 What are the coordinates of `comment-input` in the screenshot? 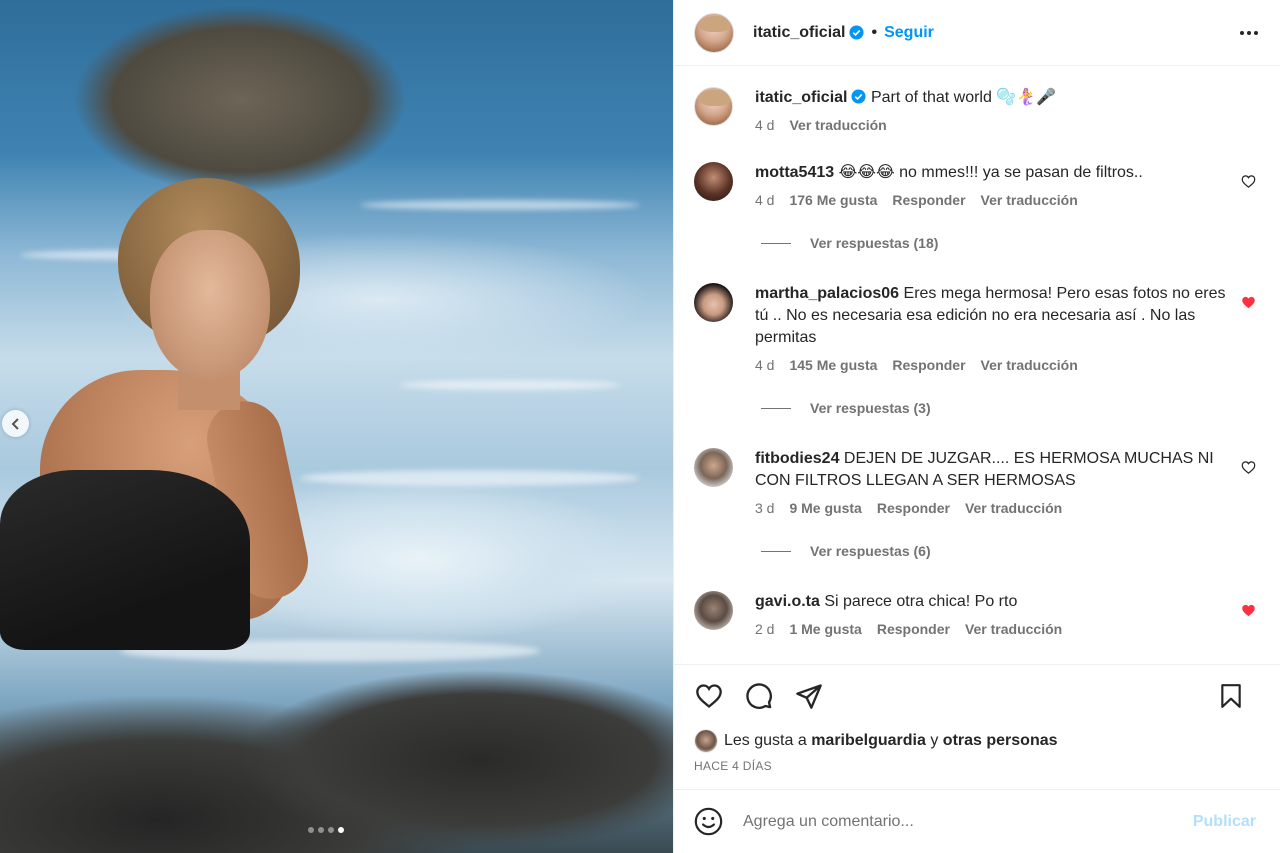 It's located at (953, 821).